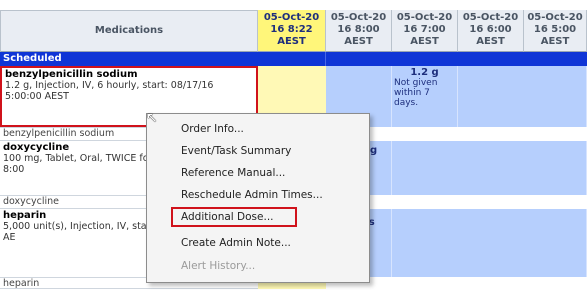 This screenshot has height=290, width=587. I want to click on time-column-header: 05-Oct-20 16 6:00 AEST, so click(491, 31).